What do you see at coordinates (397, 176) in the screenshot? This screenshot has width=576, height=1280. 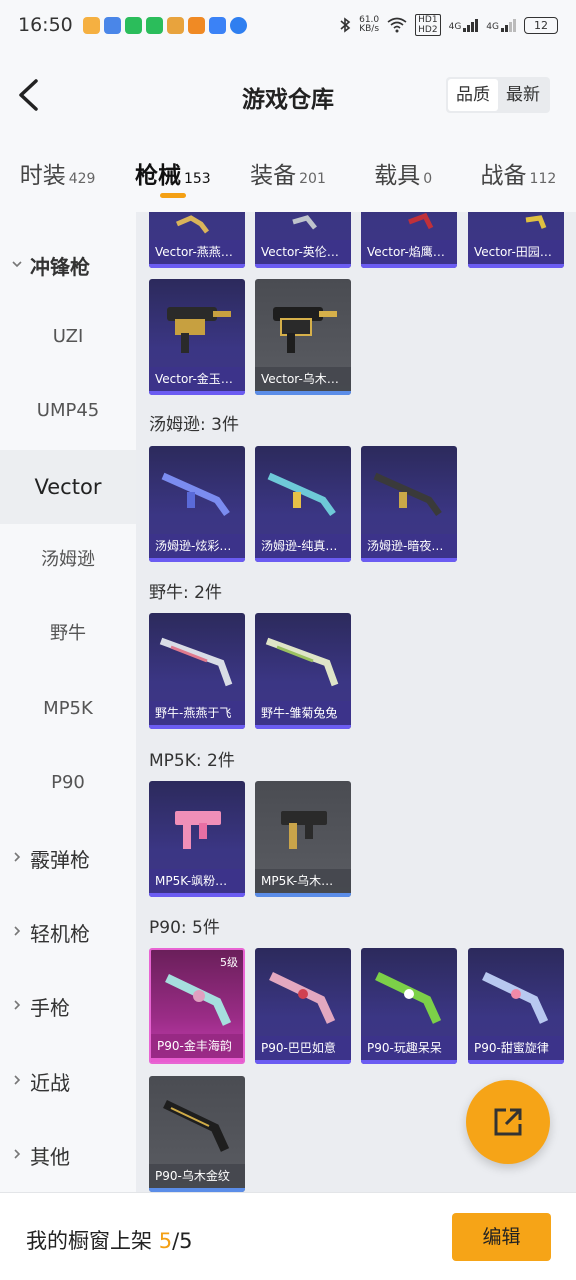 I see `tab-label: 载具` at bounding box center [397, 176].